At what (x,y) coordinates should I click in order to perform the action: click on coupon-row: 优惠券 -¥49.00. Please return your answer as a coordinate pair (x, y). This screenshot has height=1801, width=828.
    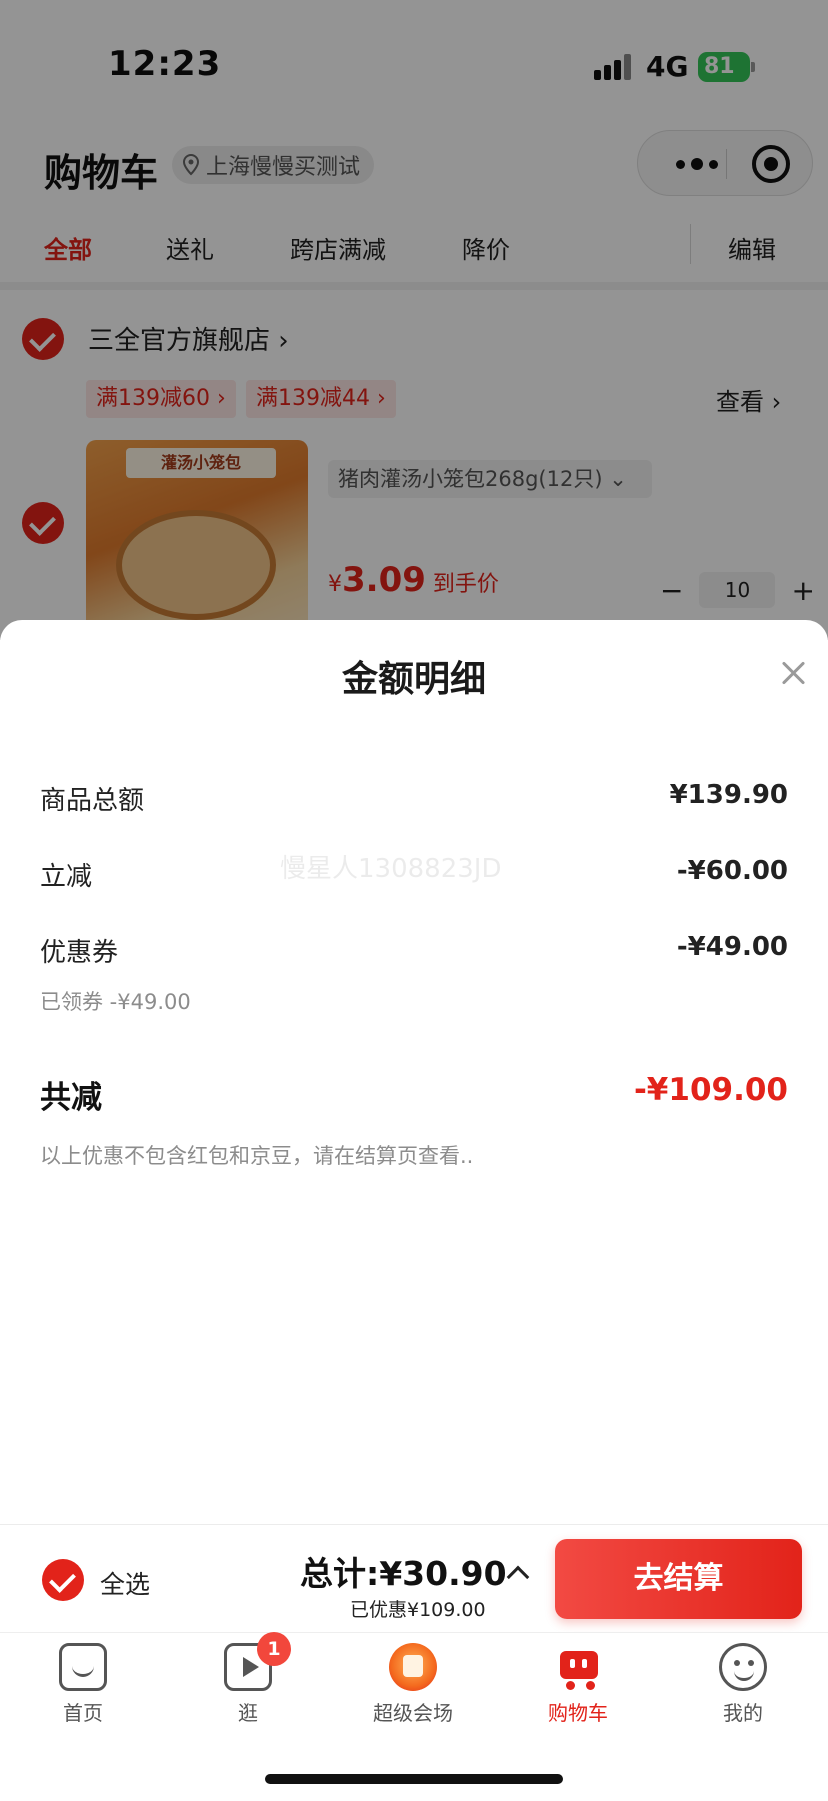
    Looking at the image, I should click on (414, 952).